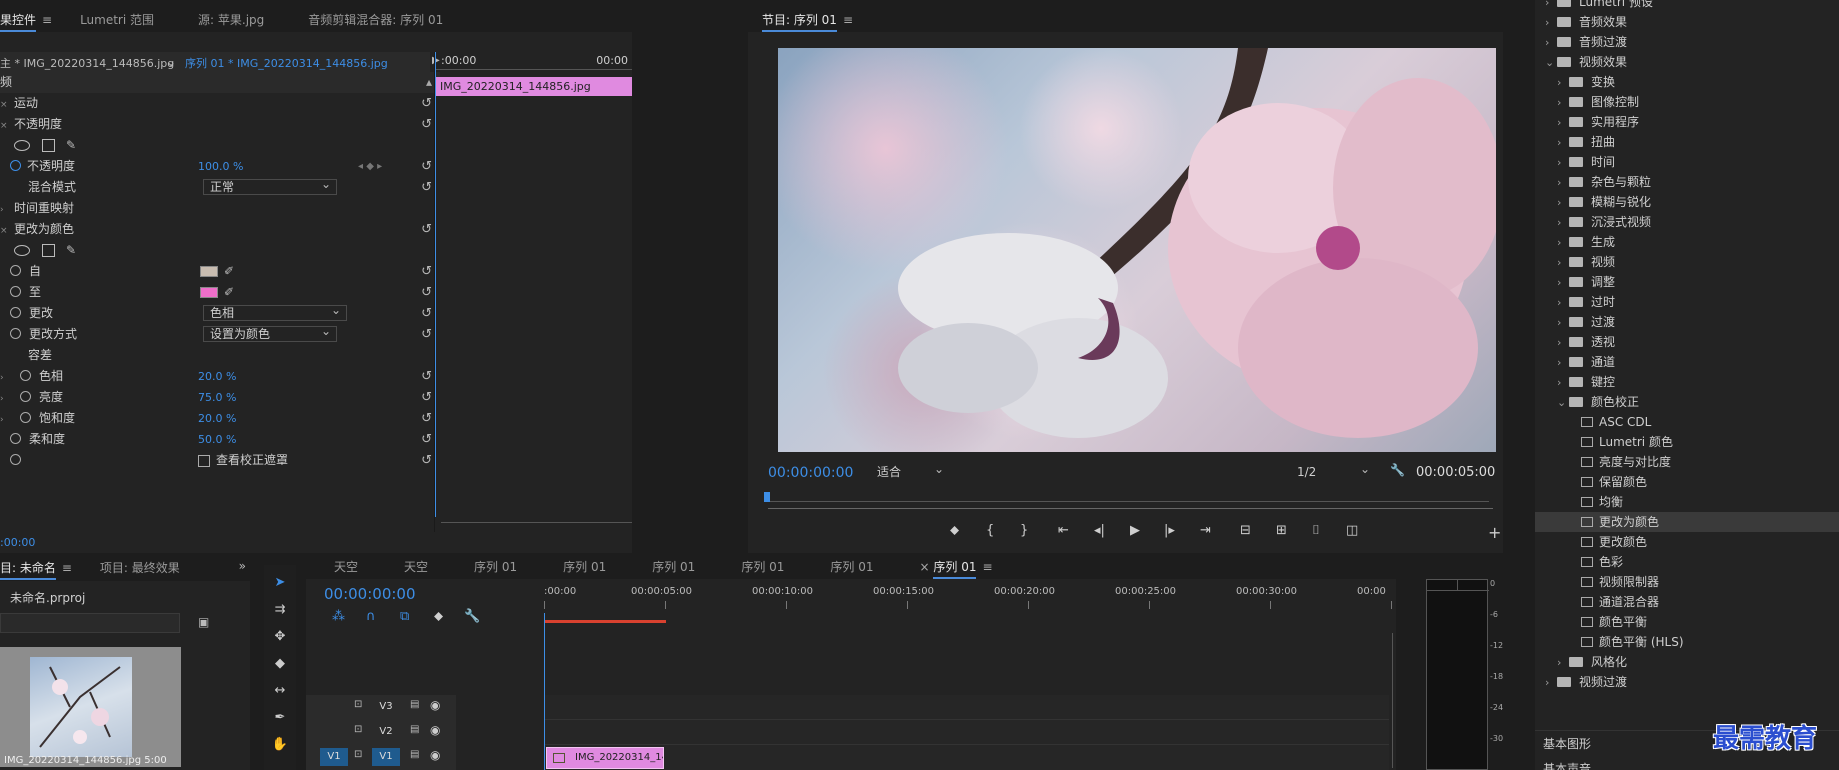  I want to click on track-target: V1, so click(386, 757).